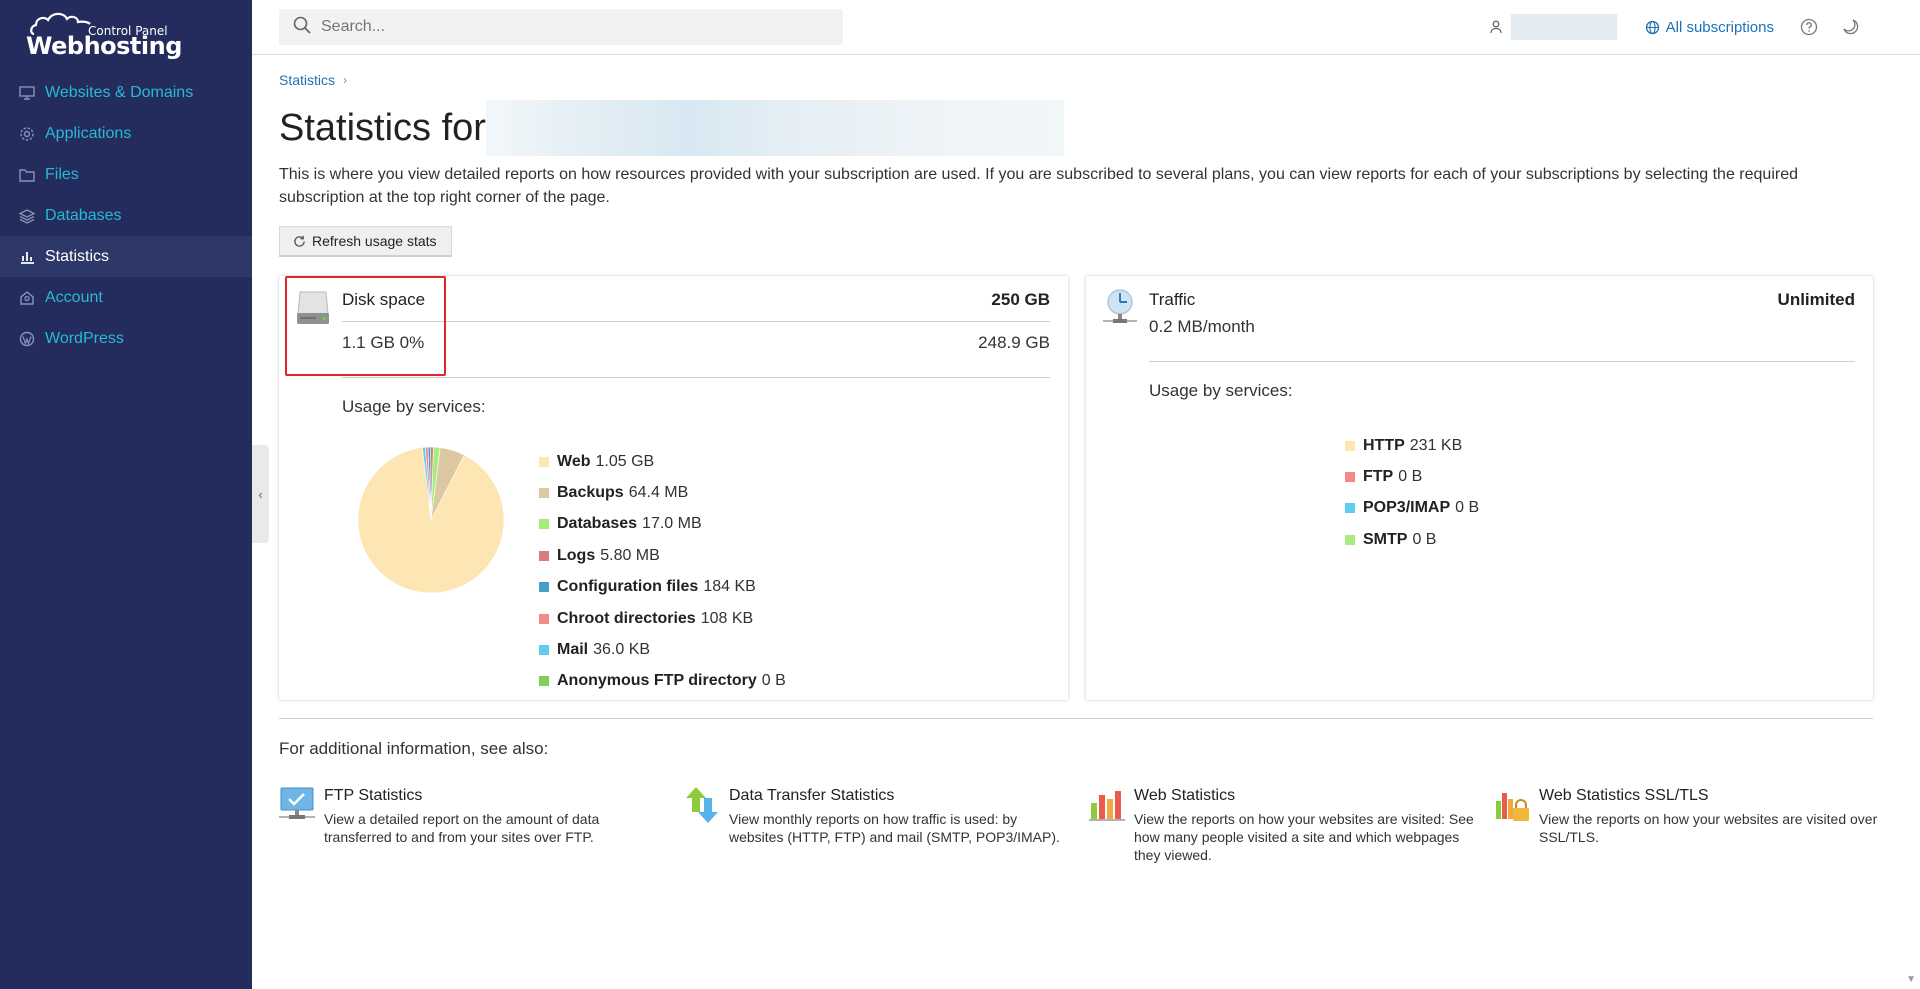  I want to click on legend-value: 36.0 KB, so click(622, 650).